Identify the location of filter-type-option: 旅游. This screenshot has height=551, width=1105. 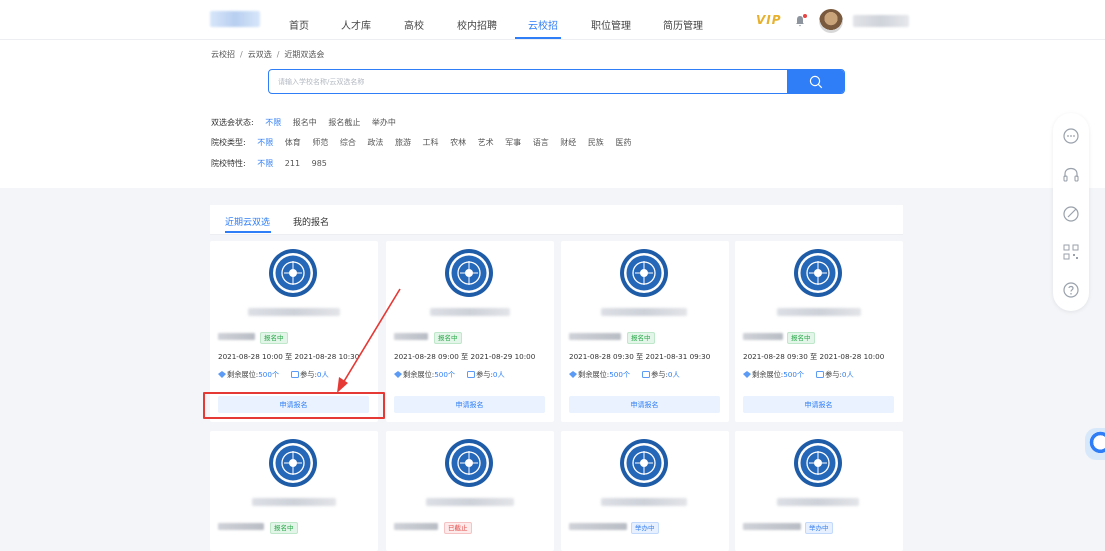
(403, 142).